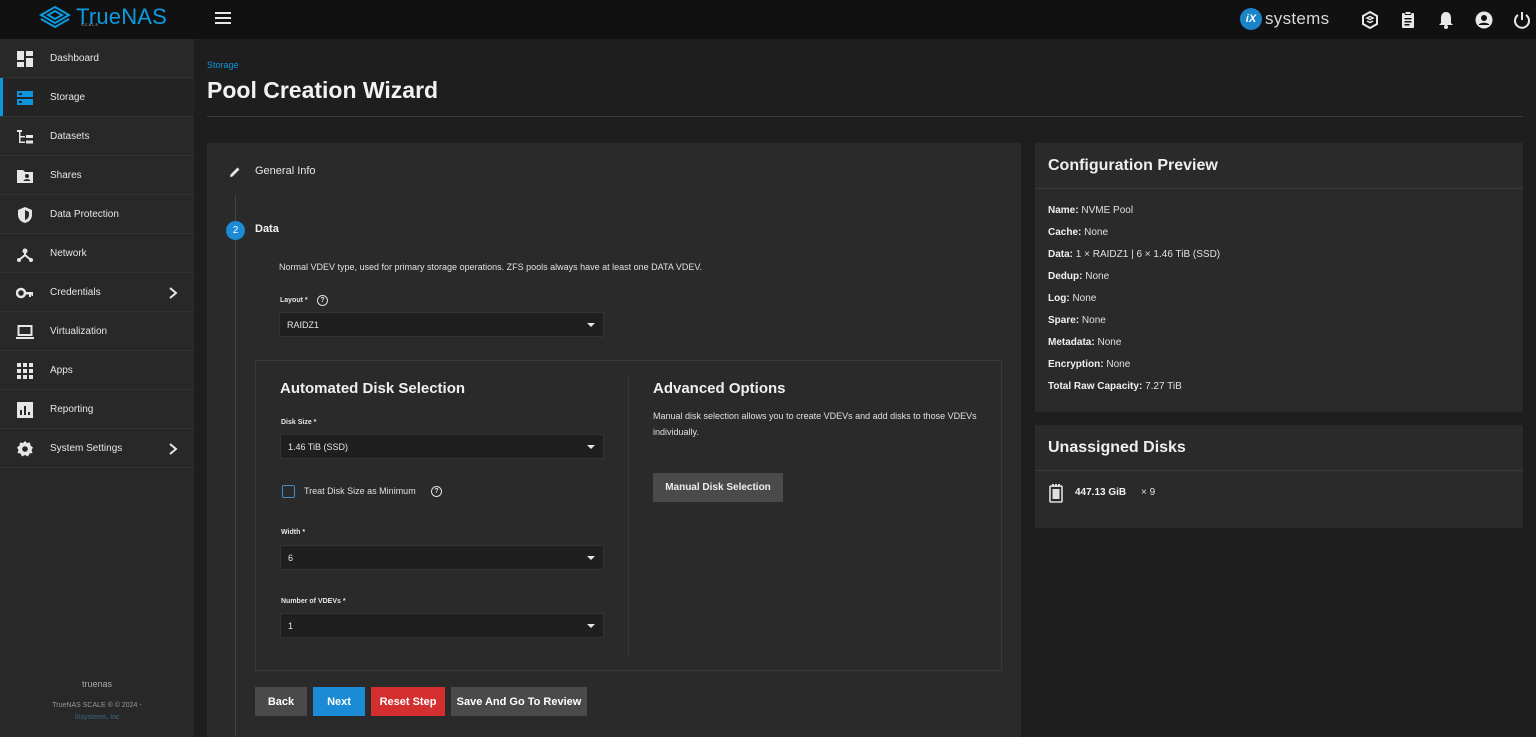 The height and width of the screenshot is (737, 1536). I want to click on sidebar-item-label: Dashboard, so click(74, 58).